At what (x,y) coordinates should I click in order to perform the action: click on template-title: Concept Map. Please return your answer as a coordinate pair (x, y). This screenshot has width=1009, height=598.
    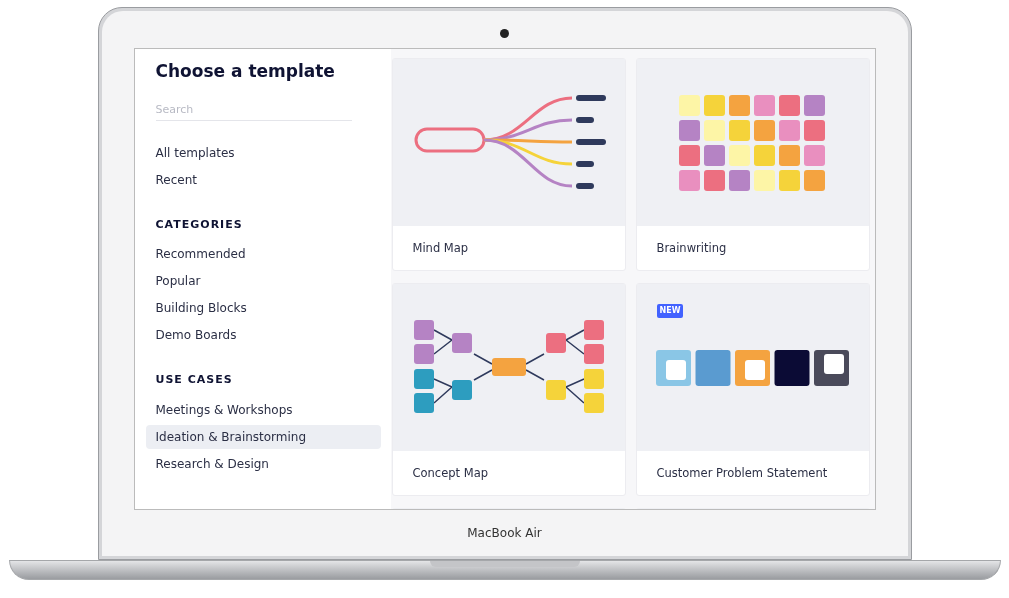
    Looking at the image, I should click on (450, 473).